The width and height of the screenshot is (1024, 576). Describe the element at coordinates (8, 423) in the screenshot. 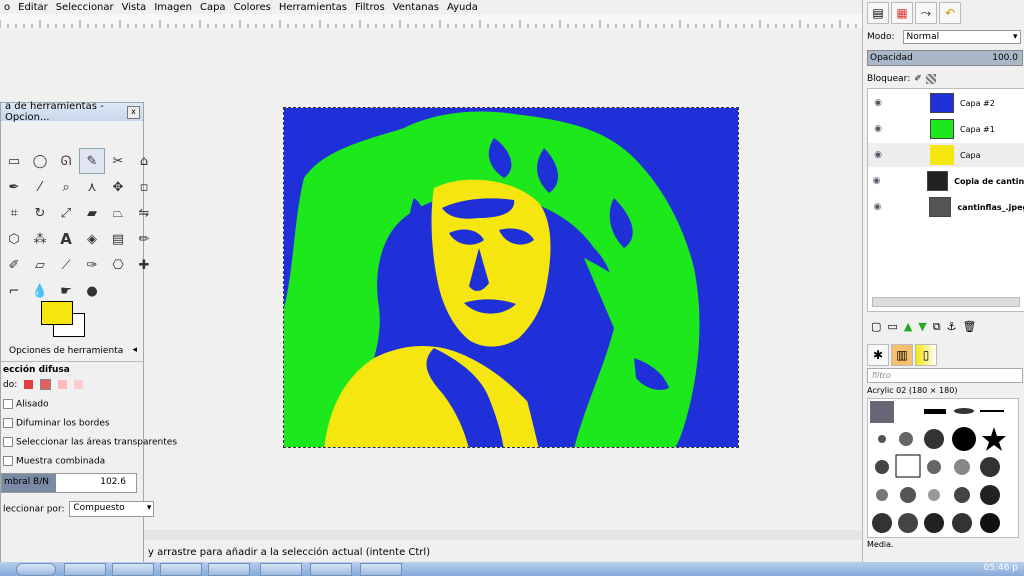

I see `feather-checkbox` at that location.